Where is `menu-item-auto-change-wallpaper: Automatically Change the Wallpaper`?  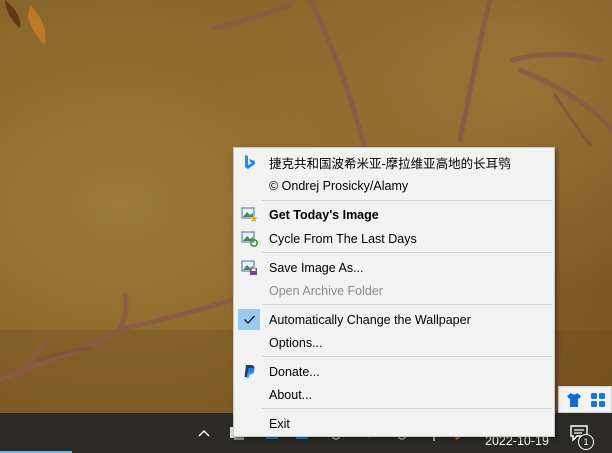
menu-item-auto-change-wallpaper: Automatically Change the Wallpaper is located at coordinates (394, 319).